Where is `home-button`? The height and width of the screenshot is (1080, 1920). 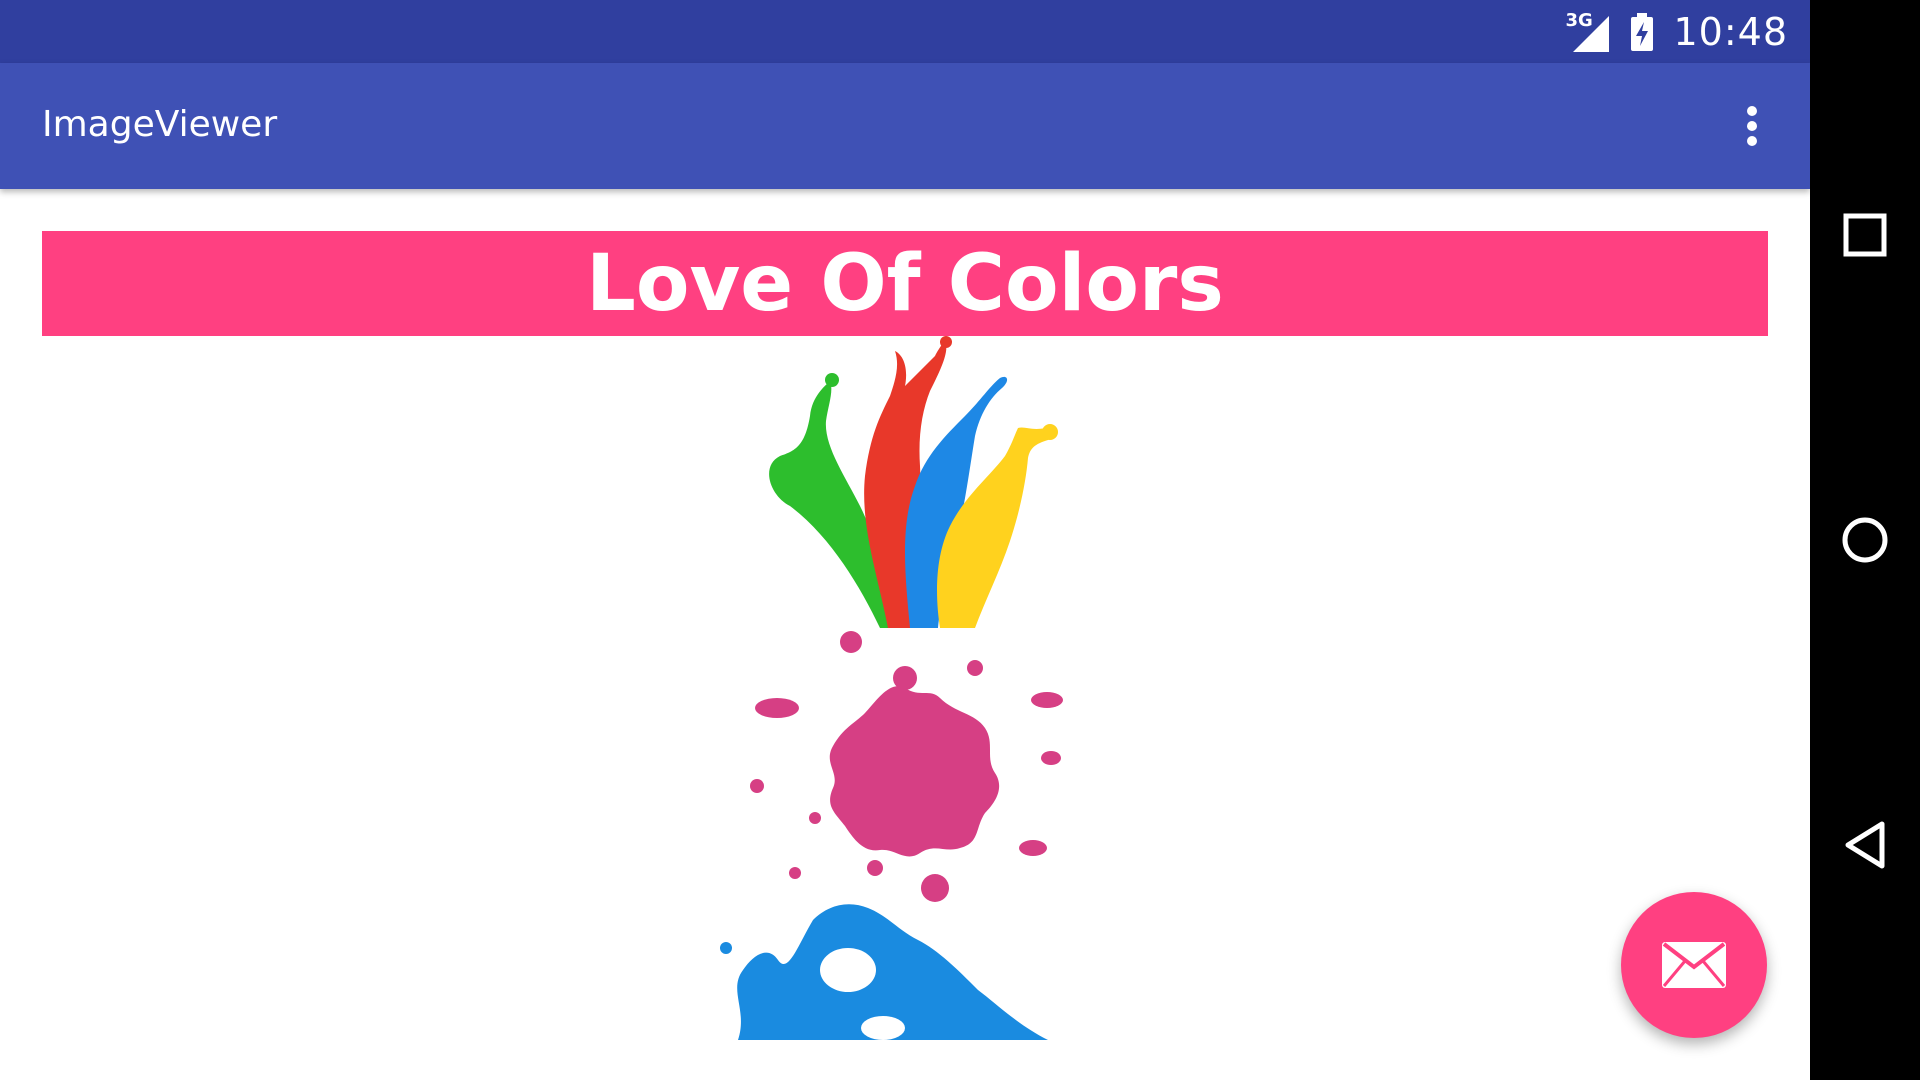
home-button is located at coordinates (1865, 540).